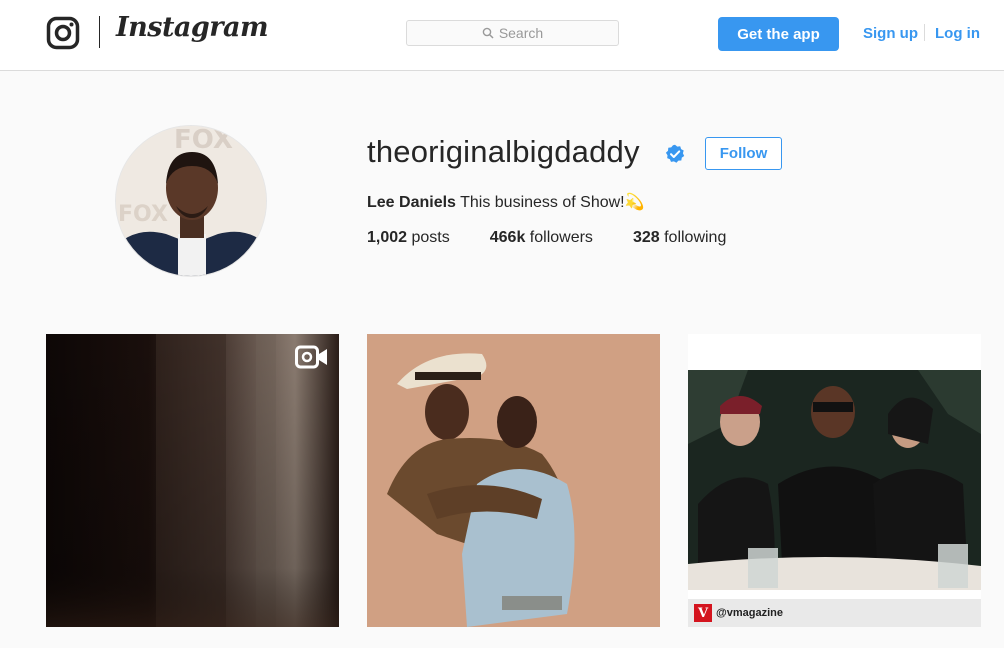 Image resolution: width=1004 pixels, height=648 pixels. What do you see at coordinates (924, 32) in the screenshot?
I see `auth-separator` at bounding box center [924, 32].